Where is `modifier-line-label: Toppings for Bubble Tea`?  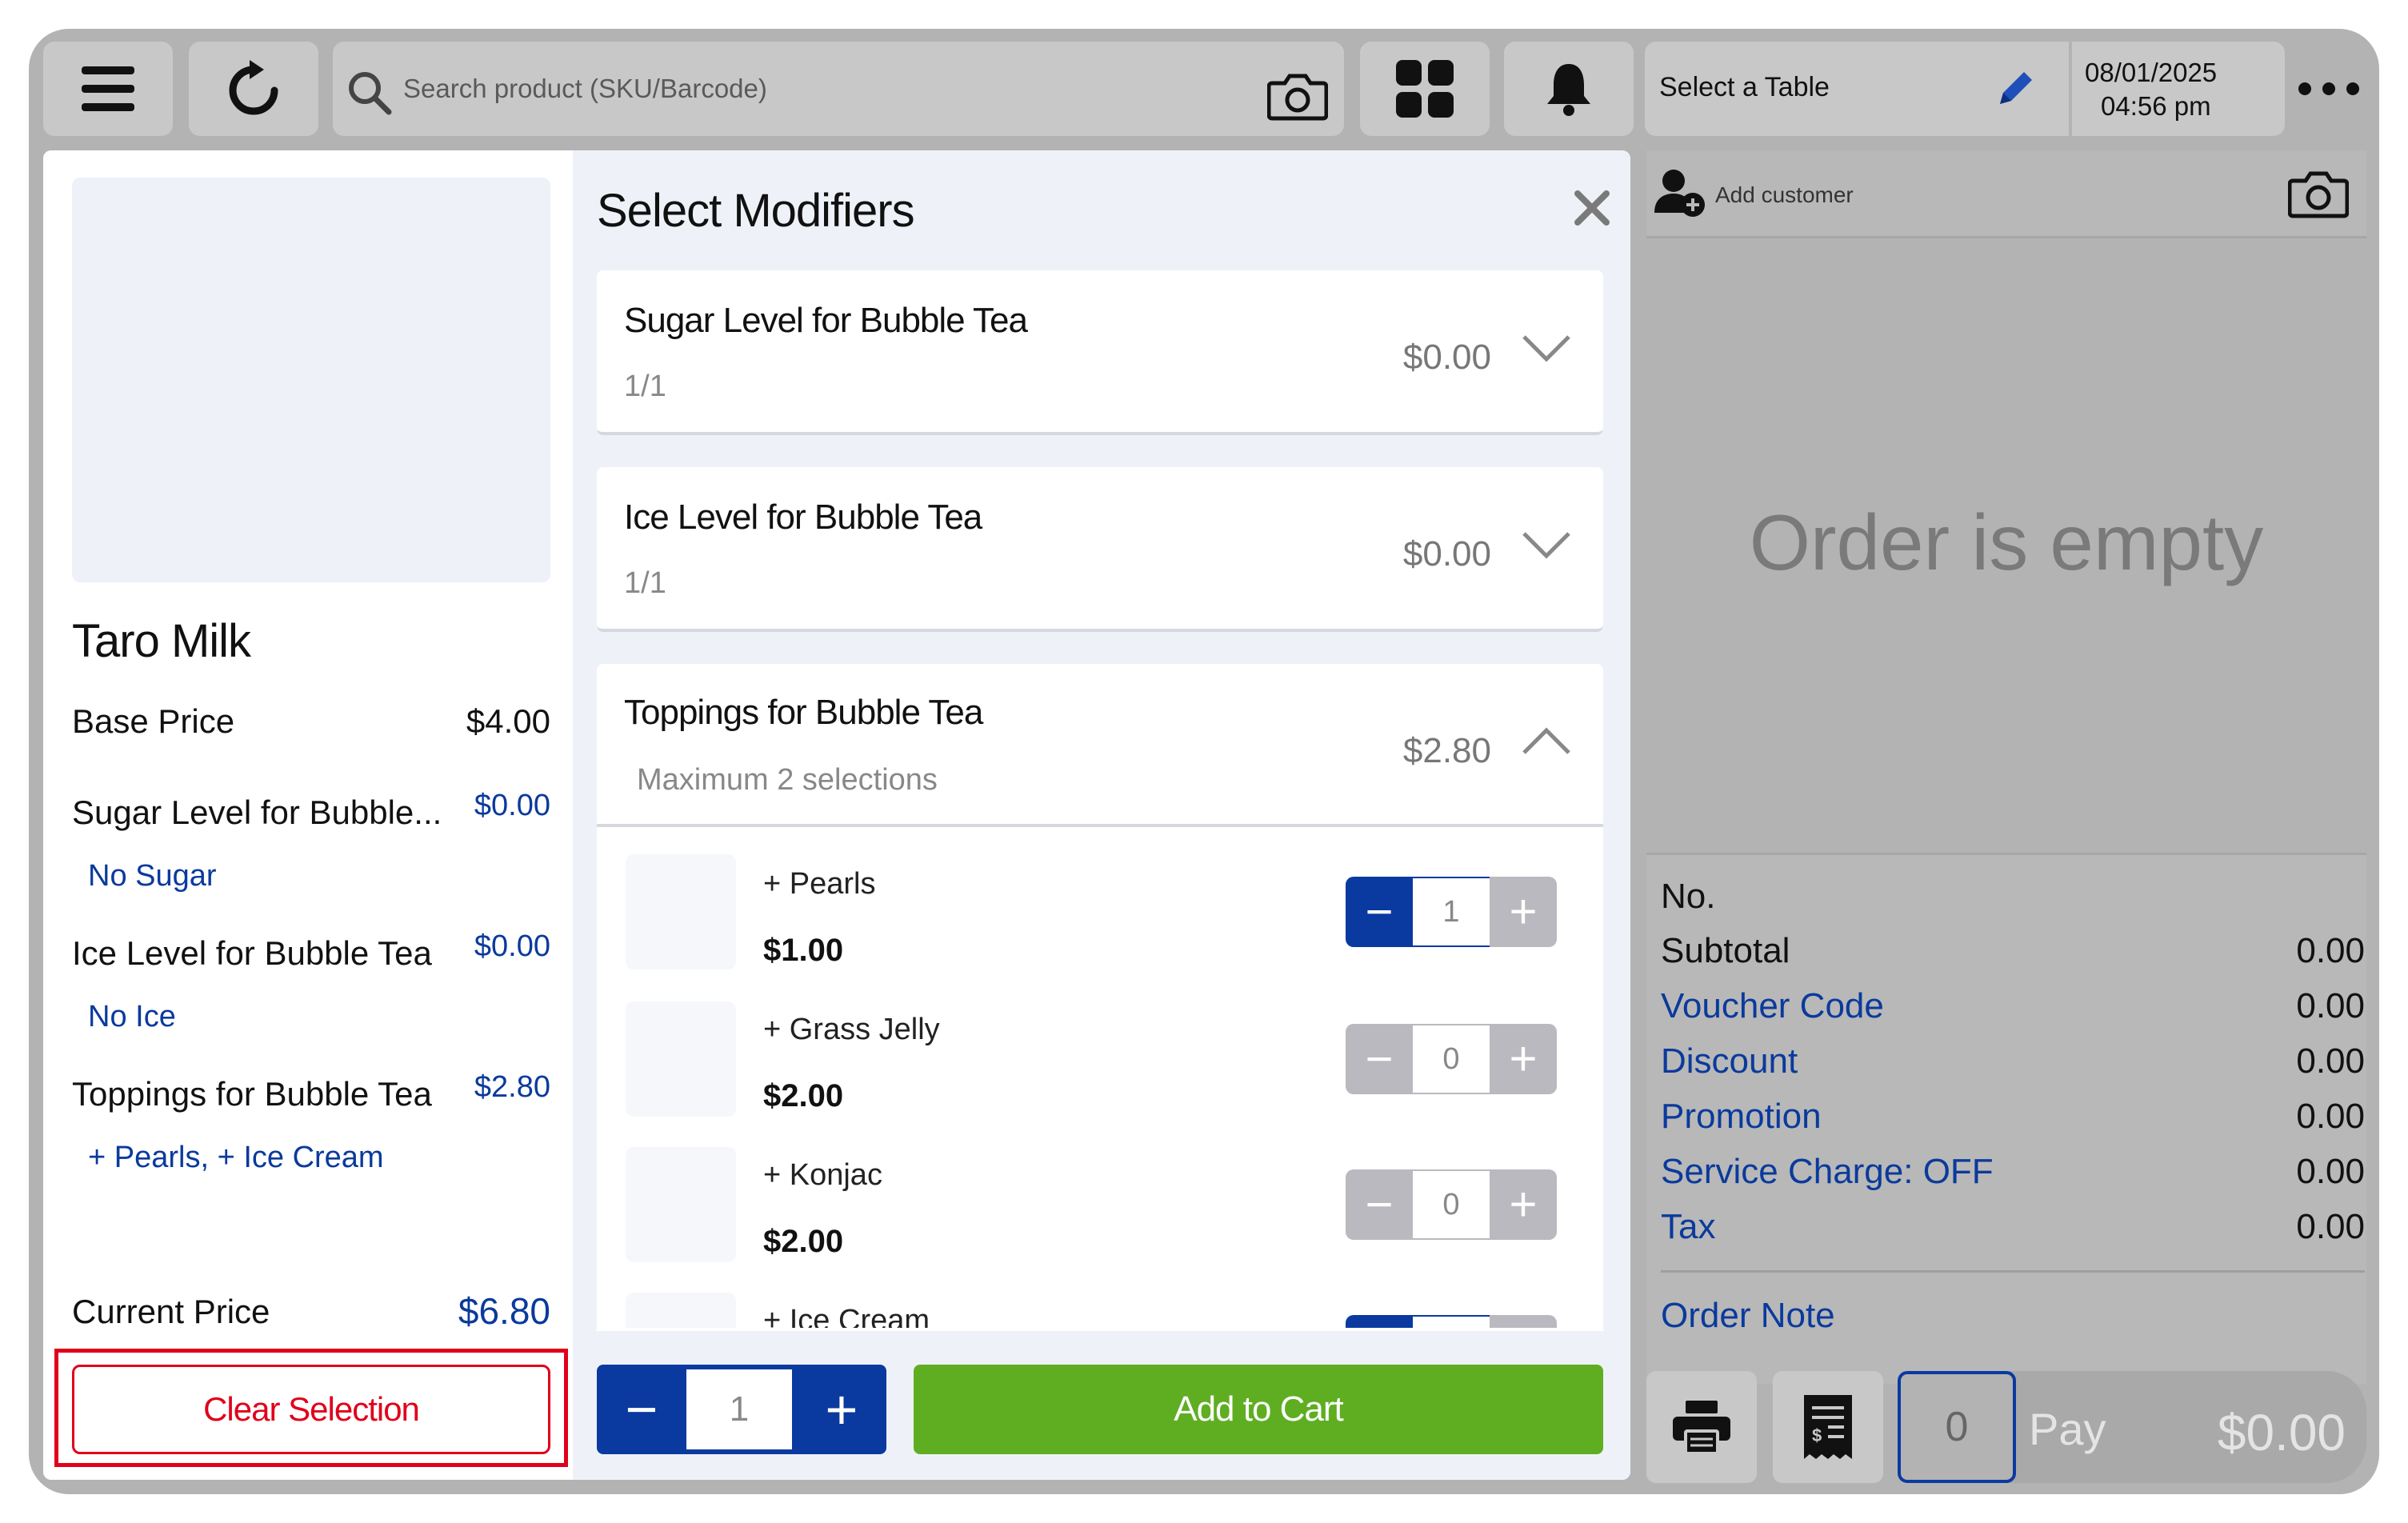
modifier-line-label: Toppings for Bubble Tea is located at coordinates (252, 1094).